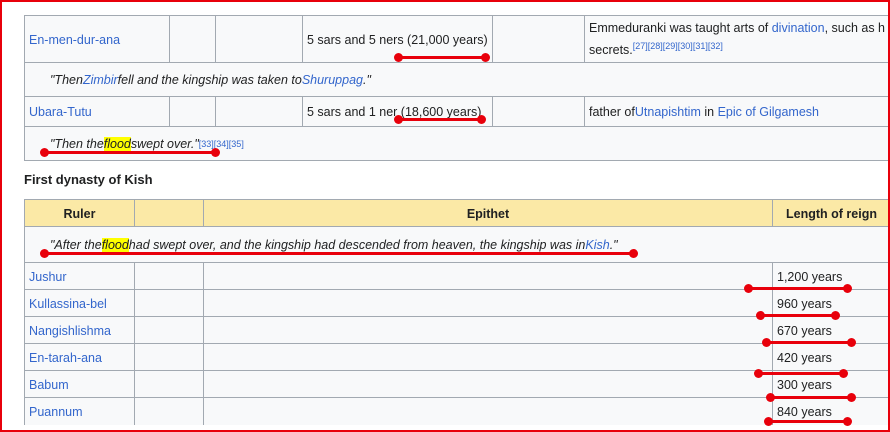 This screenshot has height=432, width=890. I want to click on length-cell: 1,200 years, so click(831, 276).